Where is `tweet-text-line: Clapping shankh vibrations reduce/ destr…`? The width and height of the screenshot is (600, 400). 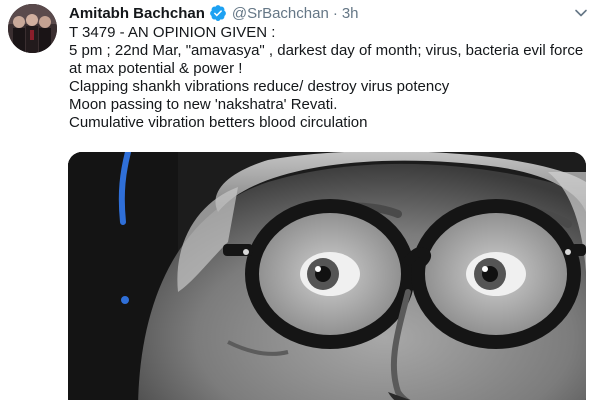 tweet-text-line: Clapping shankh vibrations reduce/ destr… is located at coordinates (259, 86).